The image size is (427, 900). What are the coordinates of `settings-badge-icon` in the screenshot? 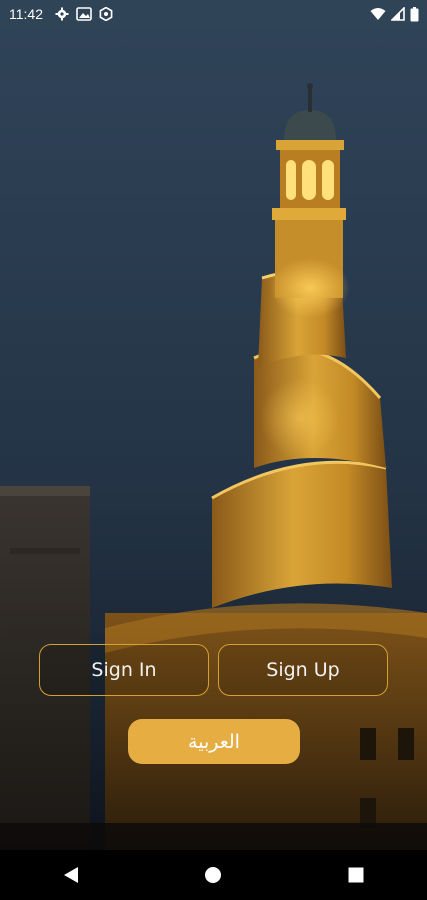 It's located at (106, 14).